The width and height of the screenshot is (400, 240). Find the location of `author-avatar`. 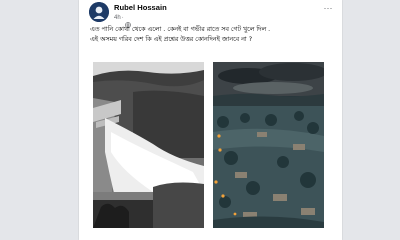

author-avatar is located at coordinates (99, 12).